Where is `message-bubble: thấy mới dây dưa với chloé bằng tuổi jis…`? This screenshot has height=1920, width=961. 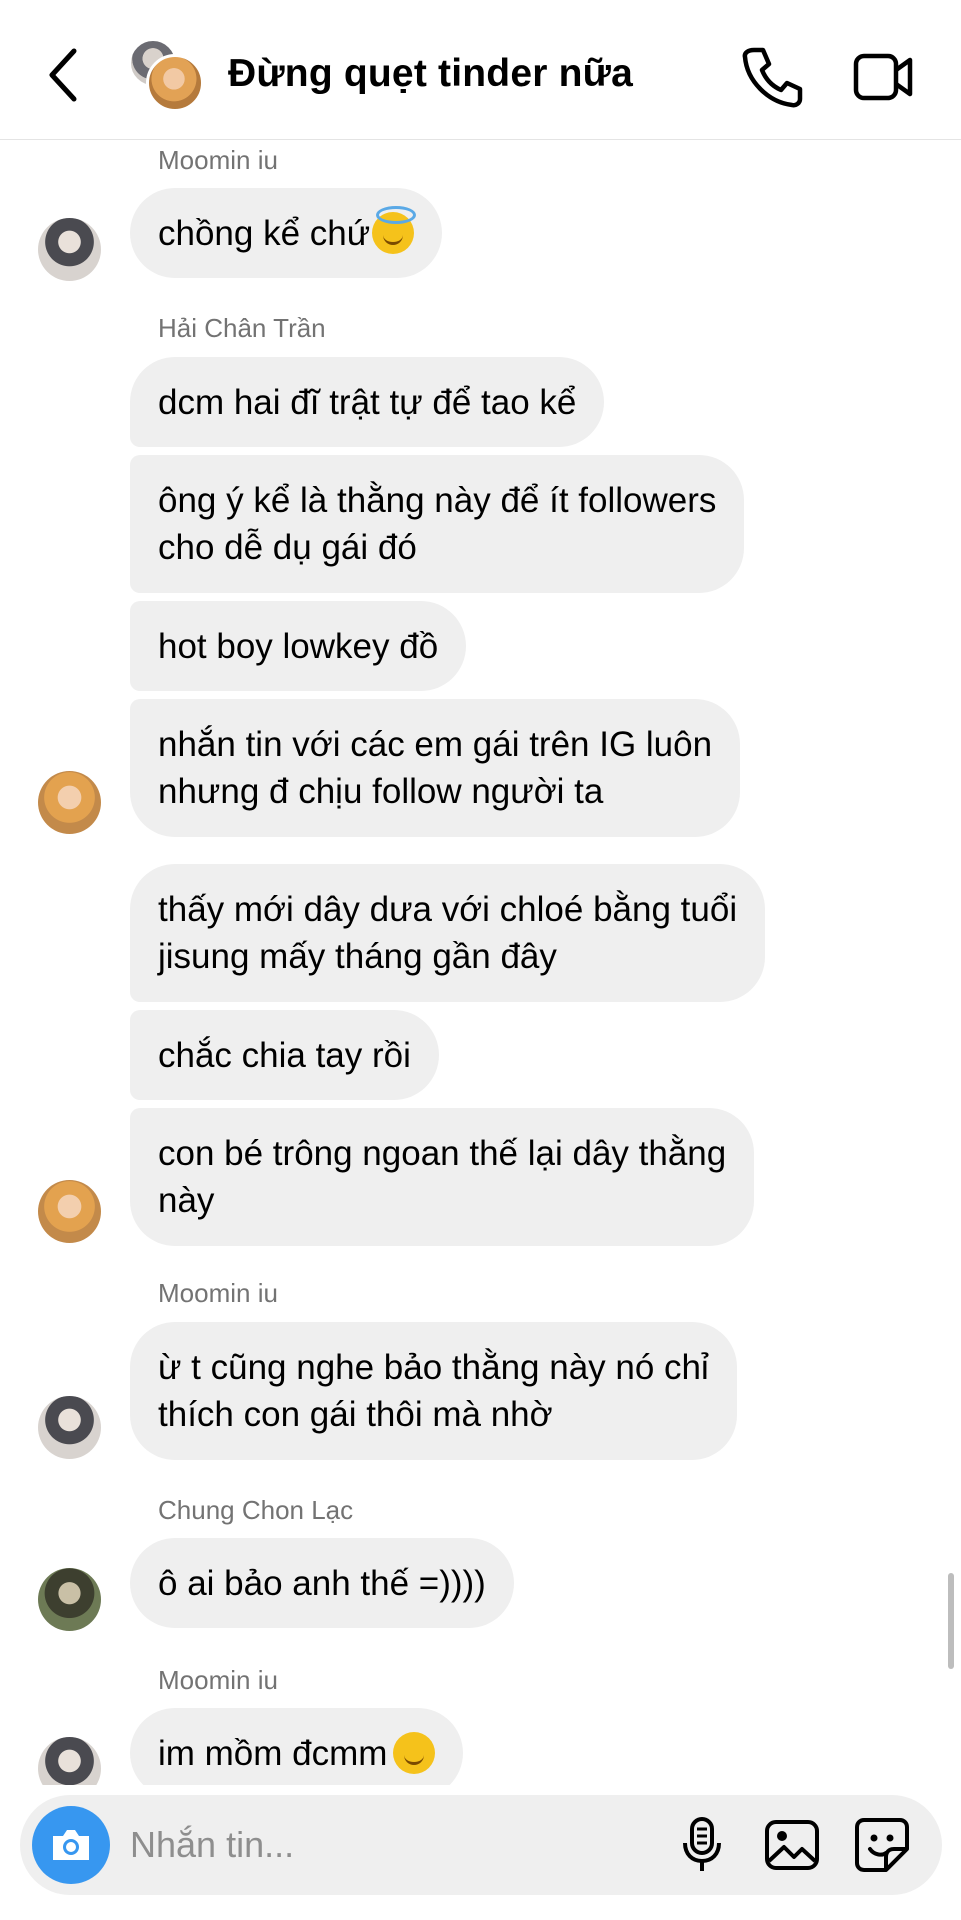
message-bubble: thấy mới dây dưa với chloé bằng tuổi jis… is located at coordinates (448, 933).